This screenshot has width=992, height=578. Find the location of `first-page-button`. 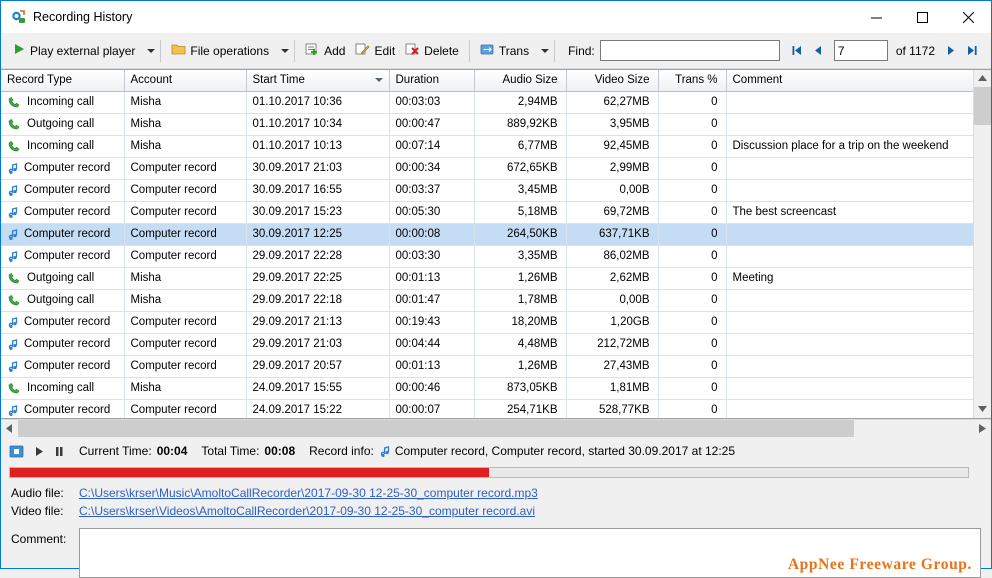

first-page-button is located at coordinates (797, 51).